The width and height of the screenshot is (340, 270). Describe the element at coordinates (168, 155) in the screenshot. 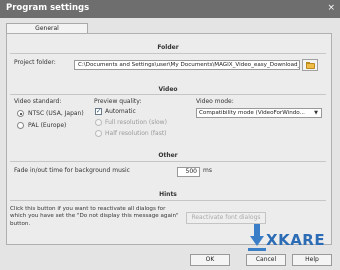

I see `other-heading: Other` at that location.